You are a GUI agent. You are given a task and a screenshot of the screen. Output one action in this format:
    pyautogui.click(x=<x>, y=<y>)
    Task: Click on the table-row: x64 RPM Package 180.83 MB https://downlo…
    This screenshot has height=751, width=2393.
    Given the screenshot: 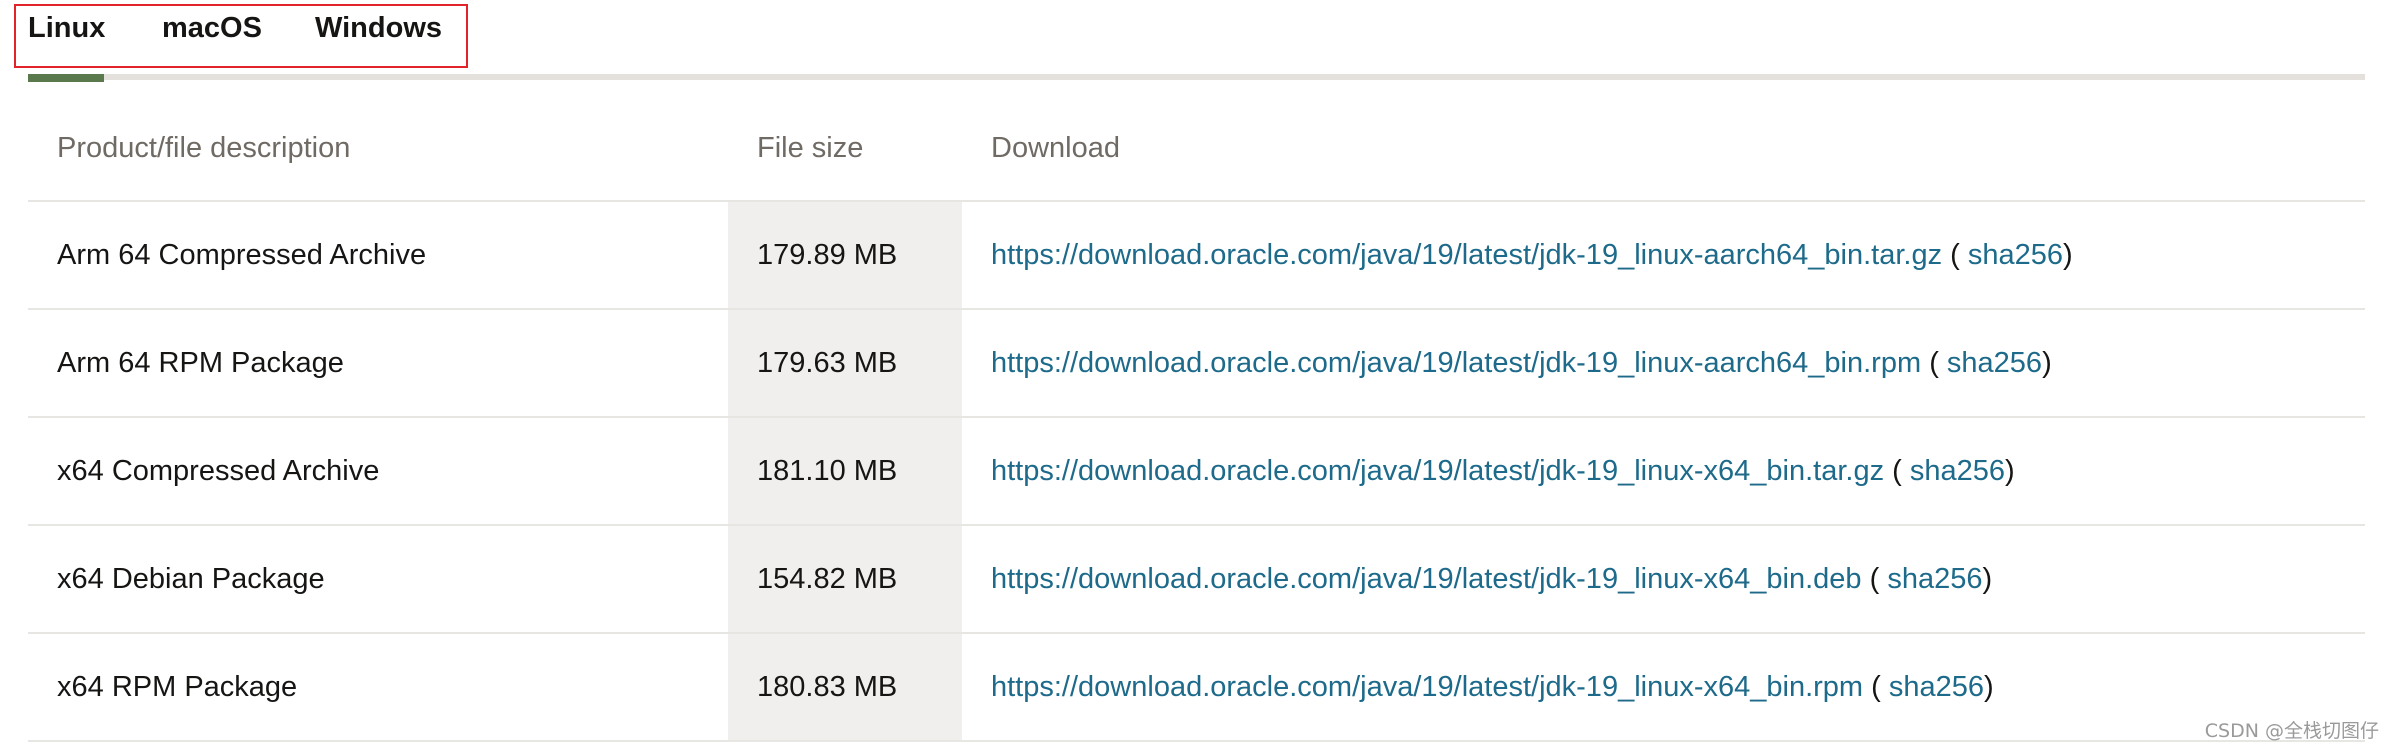 What is the action you would take?
    pyautogui.click(x=1196, y=687)
    